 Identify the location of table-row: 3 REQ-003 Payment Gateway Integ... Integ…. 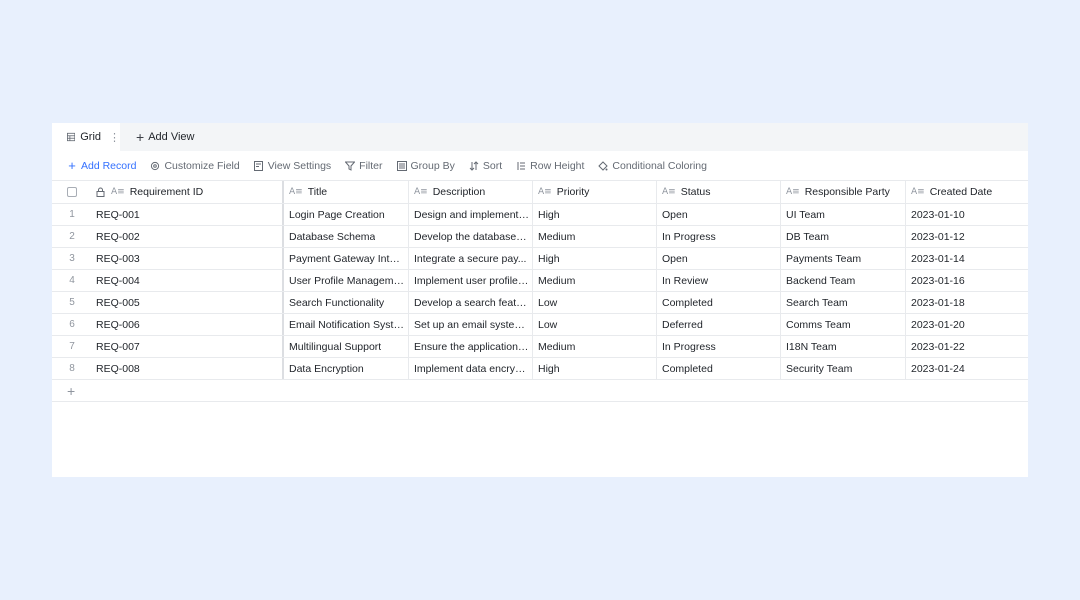
(540, 259).